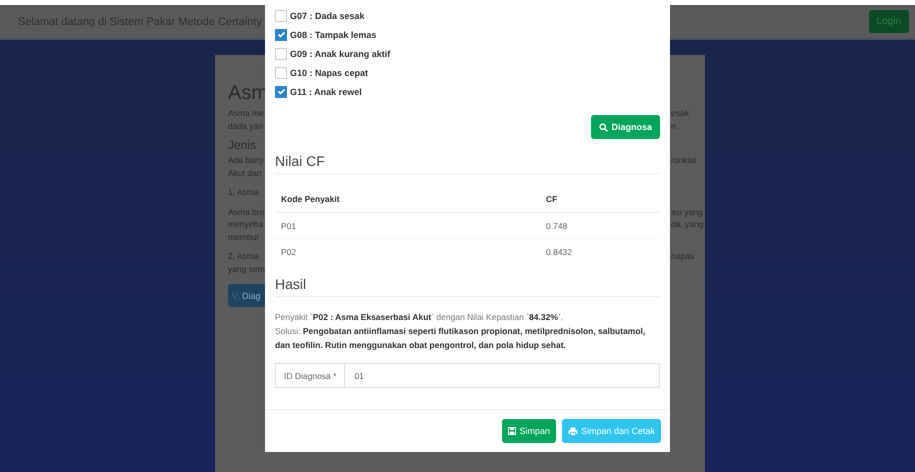 The width and height of the screenshot is (915, 472). What do you see at coordinates (327, 15) in the screenshot?
I see `checkbox-label: G07 : Dada sesak` at bounding box center [327, 15].